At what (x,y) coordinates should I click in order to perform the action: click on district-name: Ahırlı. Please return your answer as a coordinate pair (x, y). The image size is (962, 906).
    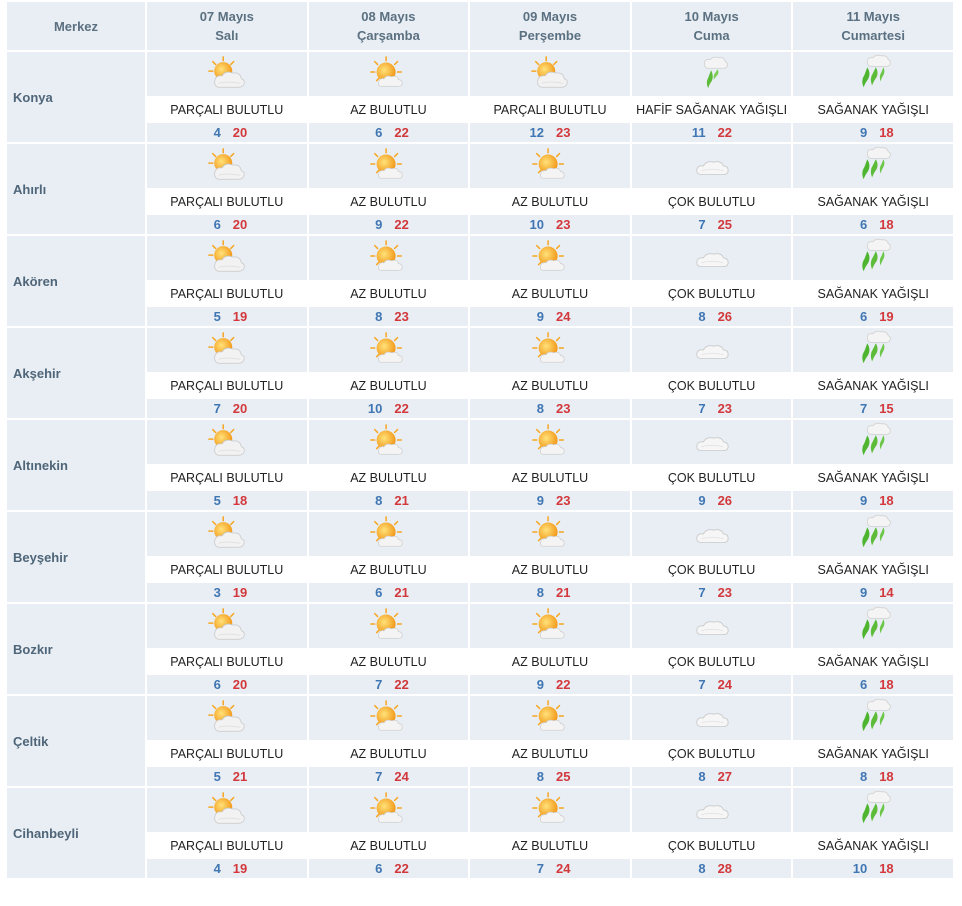
    Looking at the image, I should click on (76, 189).